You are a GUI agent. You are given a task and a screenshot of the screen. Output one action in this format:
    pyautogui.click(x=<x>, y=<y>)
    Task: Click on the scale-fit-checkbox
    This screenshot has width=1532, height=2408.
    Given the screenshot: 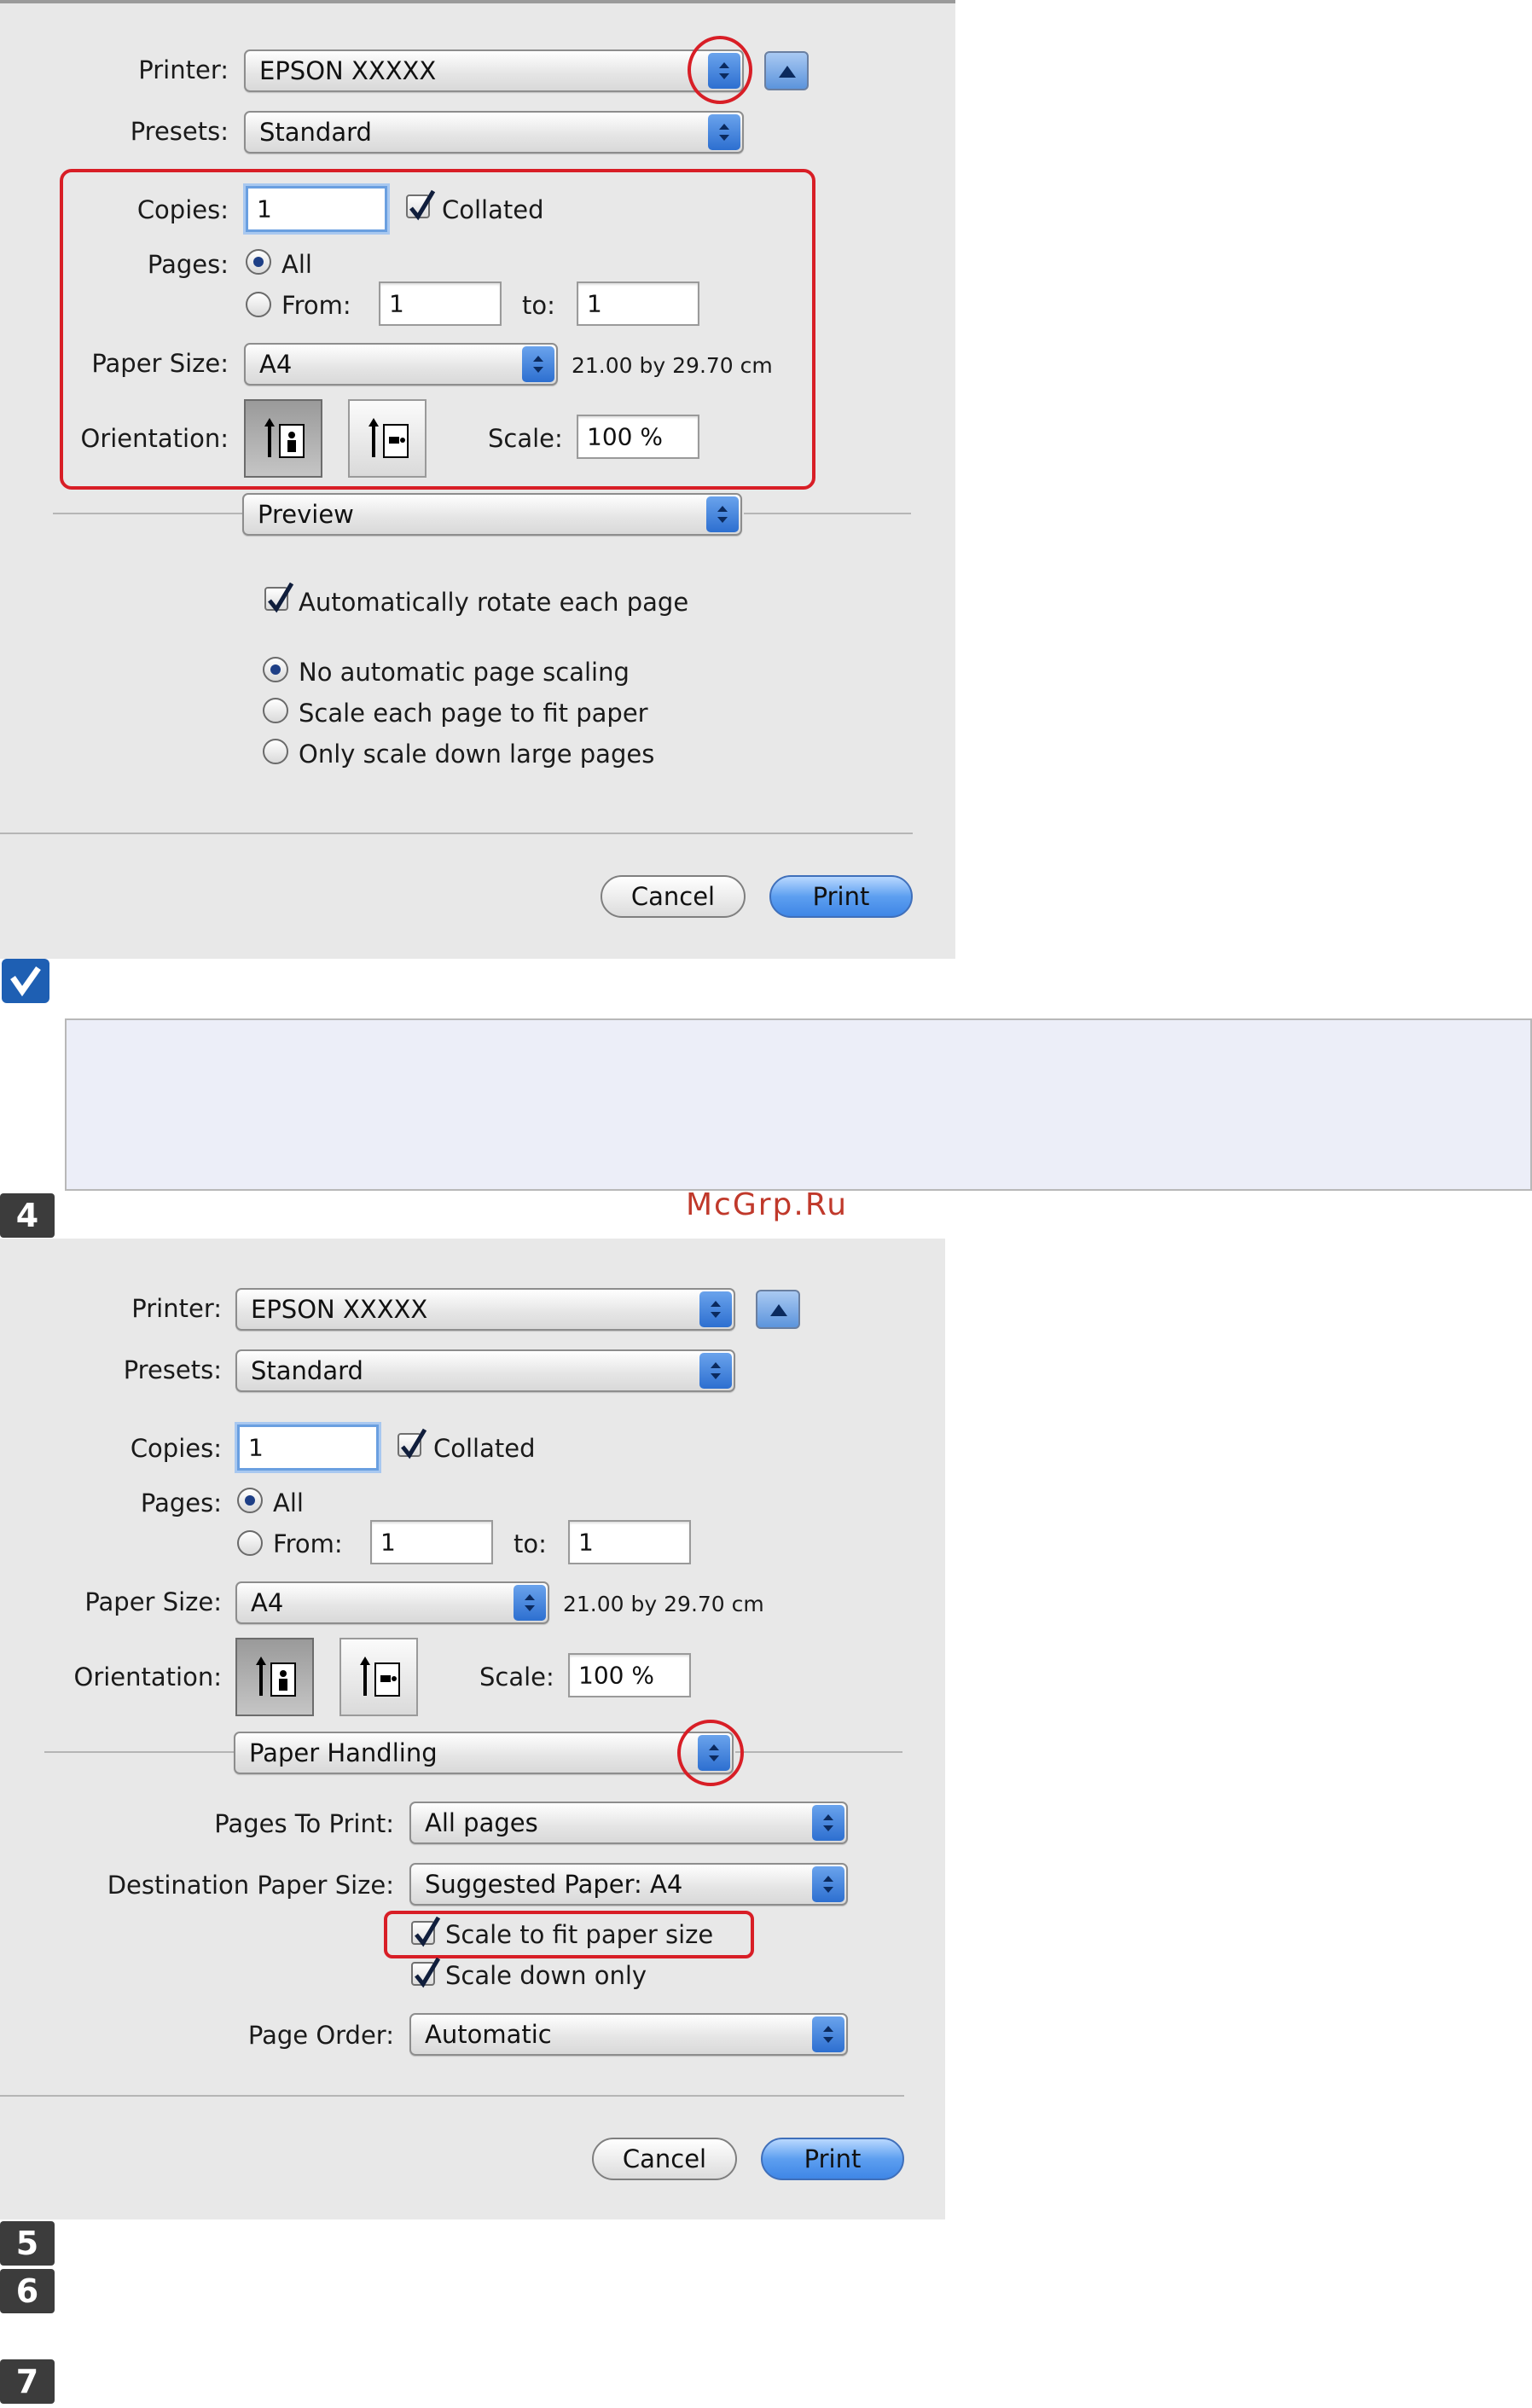 What is the action you would take?
    pyautogui.click(x=426, y=1931)
    